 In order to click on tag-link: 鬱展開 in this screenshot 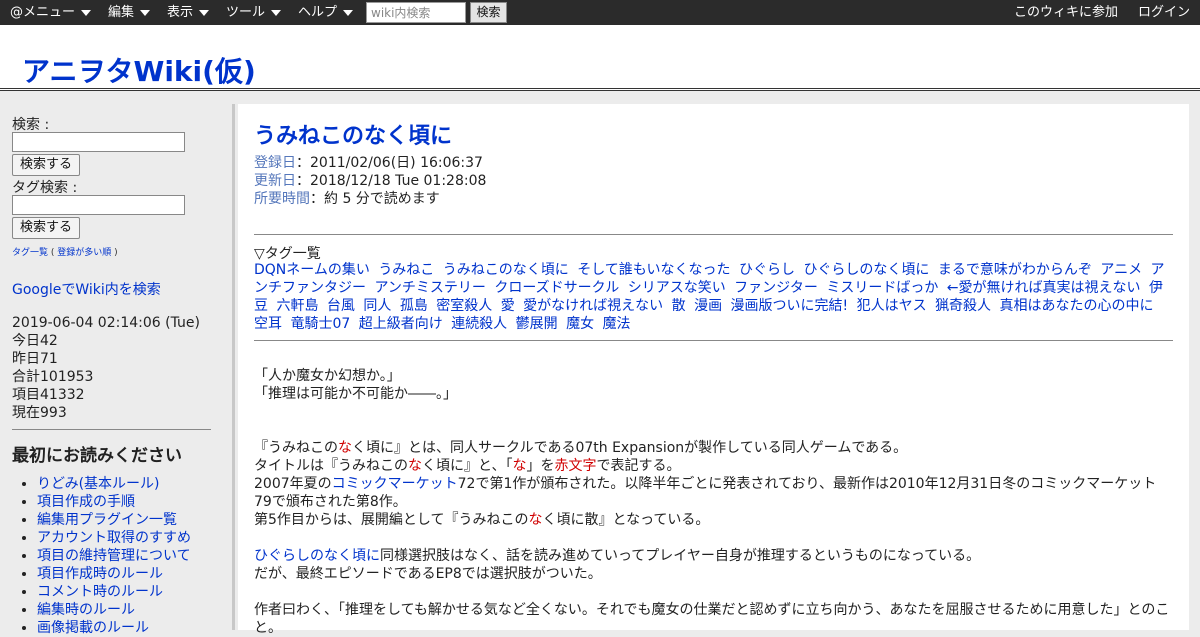, I will do `click(537, 324)`.